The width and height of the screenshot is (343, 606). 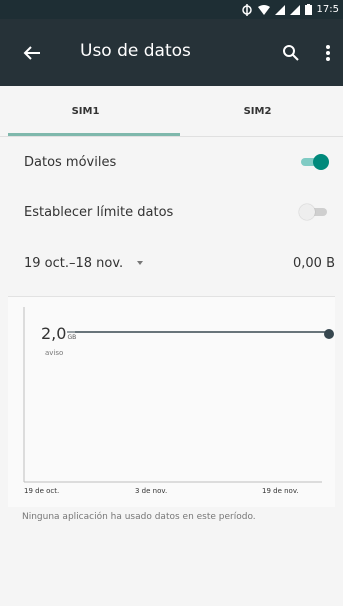 What do you see at coordinates (314, 263) in the screenshot?
I see `usage-total: 0,00 B` at bounding box center [314, 263].